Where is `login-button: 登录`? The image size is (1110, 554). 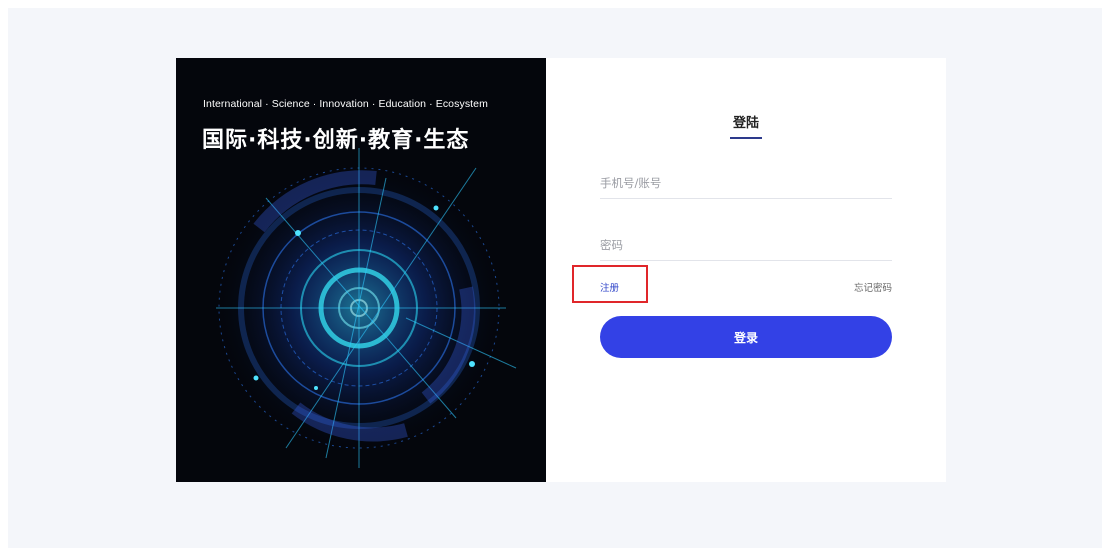
login-button: 登录 is located at coordinates (746, 337).